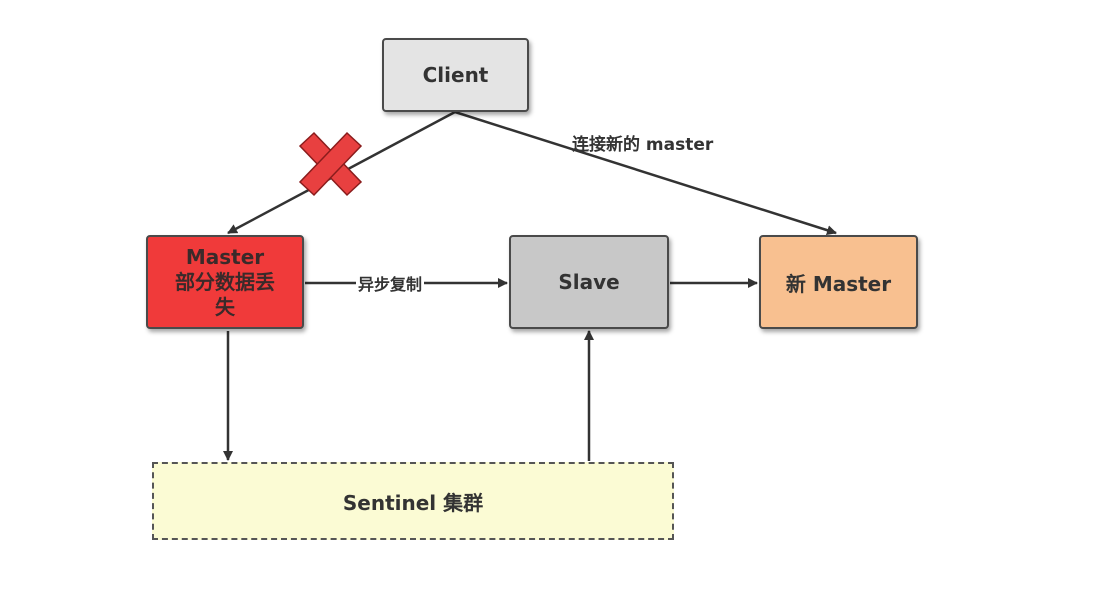 This screenshot has width=1099, height=589. I want to click on master-label-line1: Master, so click(225, 256).